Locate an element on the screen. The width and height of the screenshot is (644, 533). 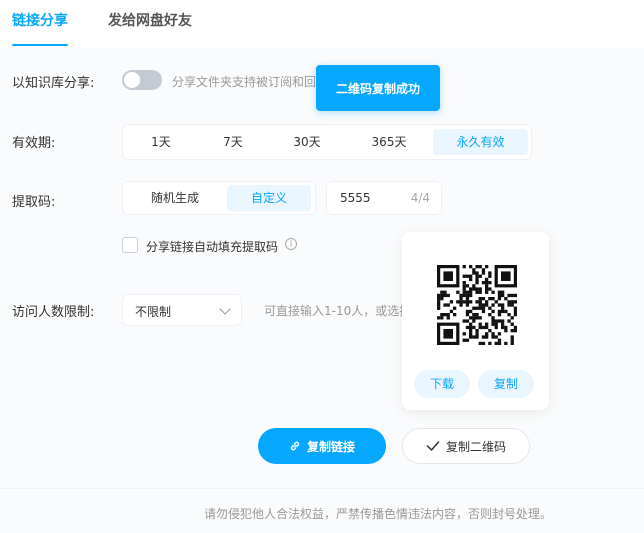
qr-code-graphic is located at coordinates (477, 305).